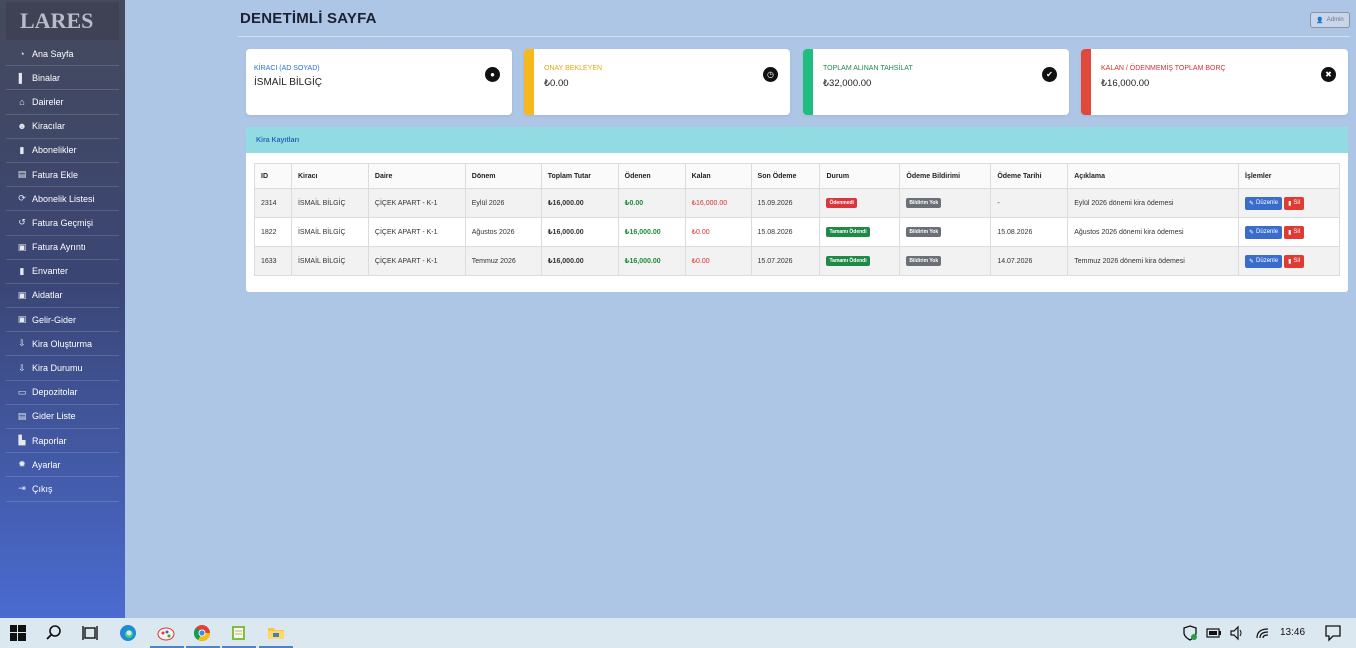 The width and height of the screenshot is (1356, 648). Describe the element at coordinates (503, 232) in the screenshot. I see `cell-period: Ağustos 2026` at that location.